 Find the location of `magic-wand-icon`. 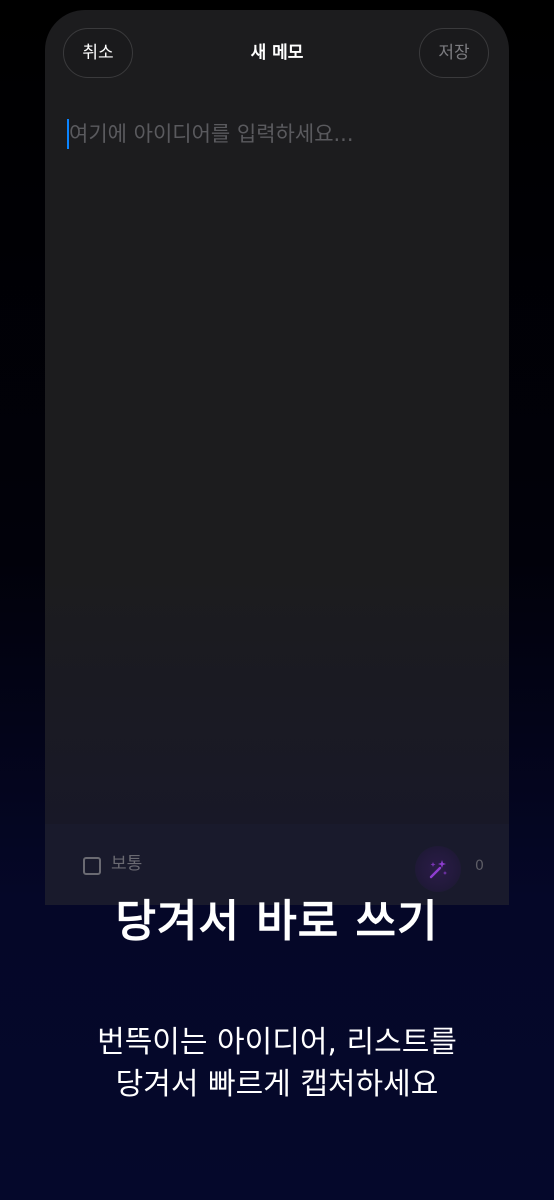

magic-wand-icon is located at coordinates (438, 869).